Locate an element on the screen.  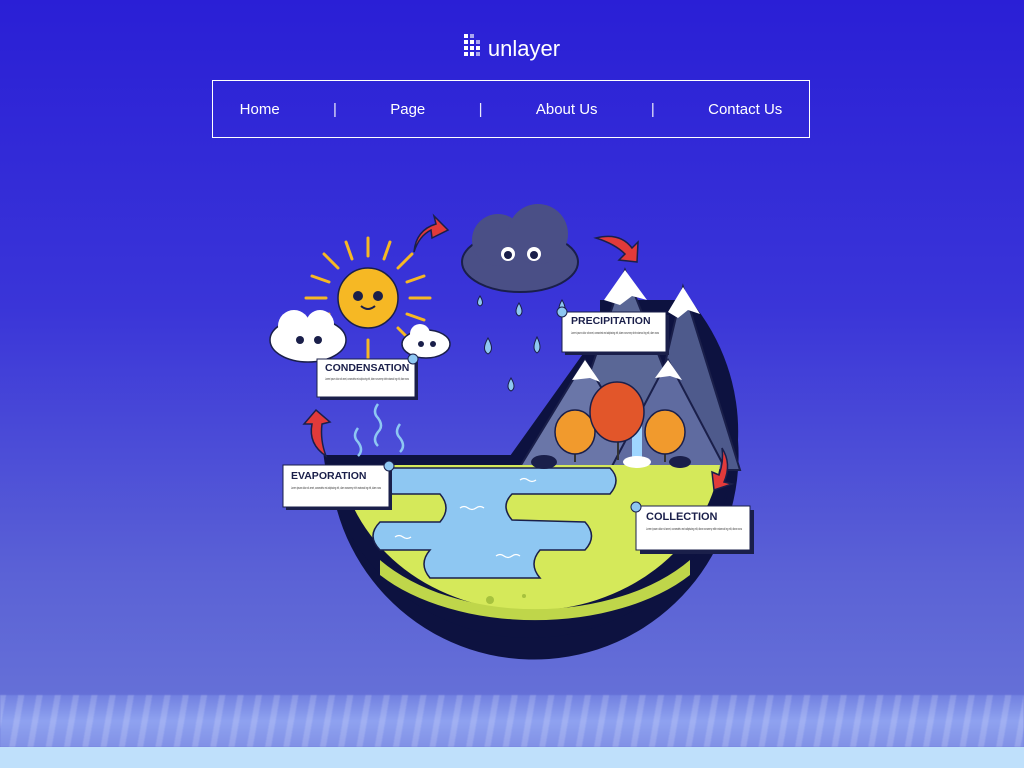
water-surface-image is located at coordinates (512, 721).